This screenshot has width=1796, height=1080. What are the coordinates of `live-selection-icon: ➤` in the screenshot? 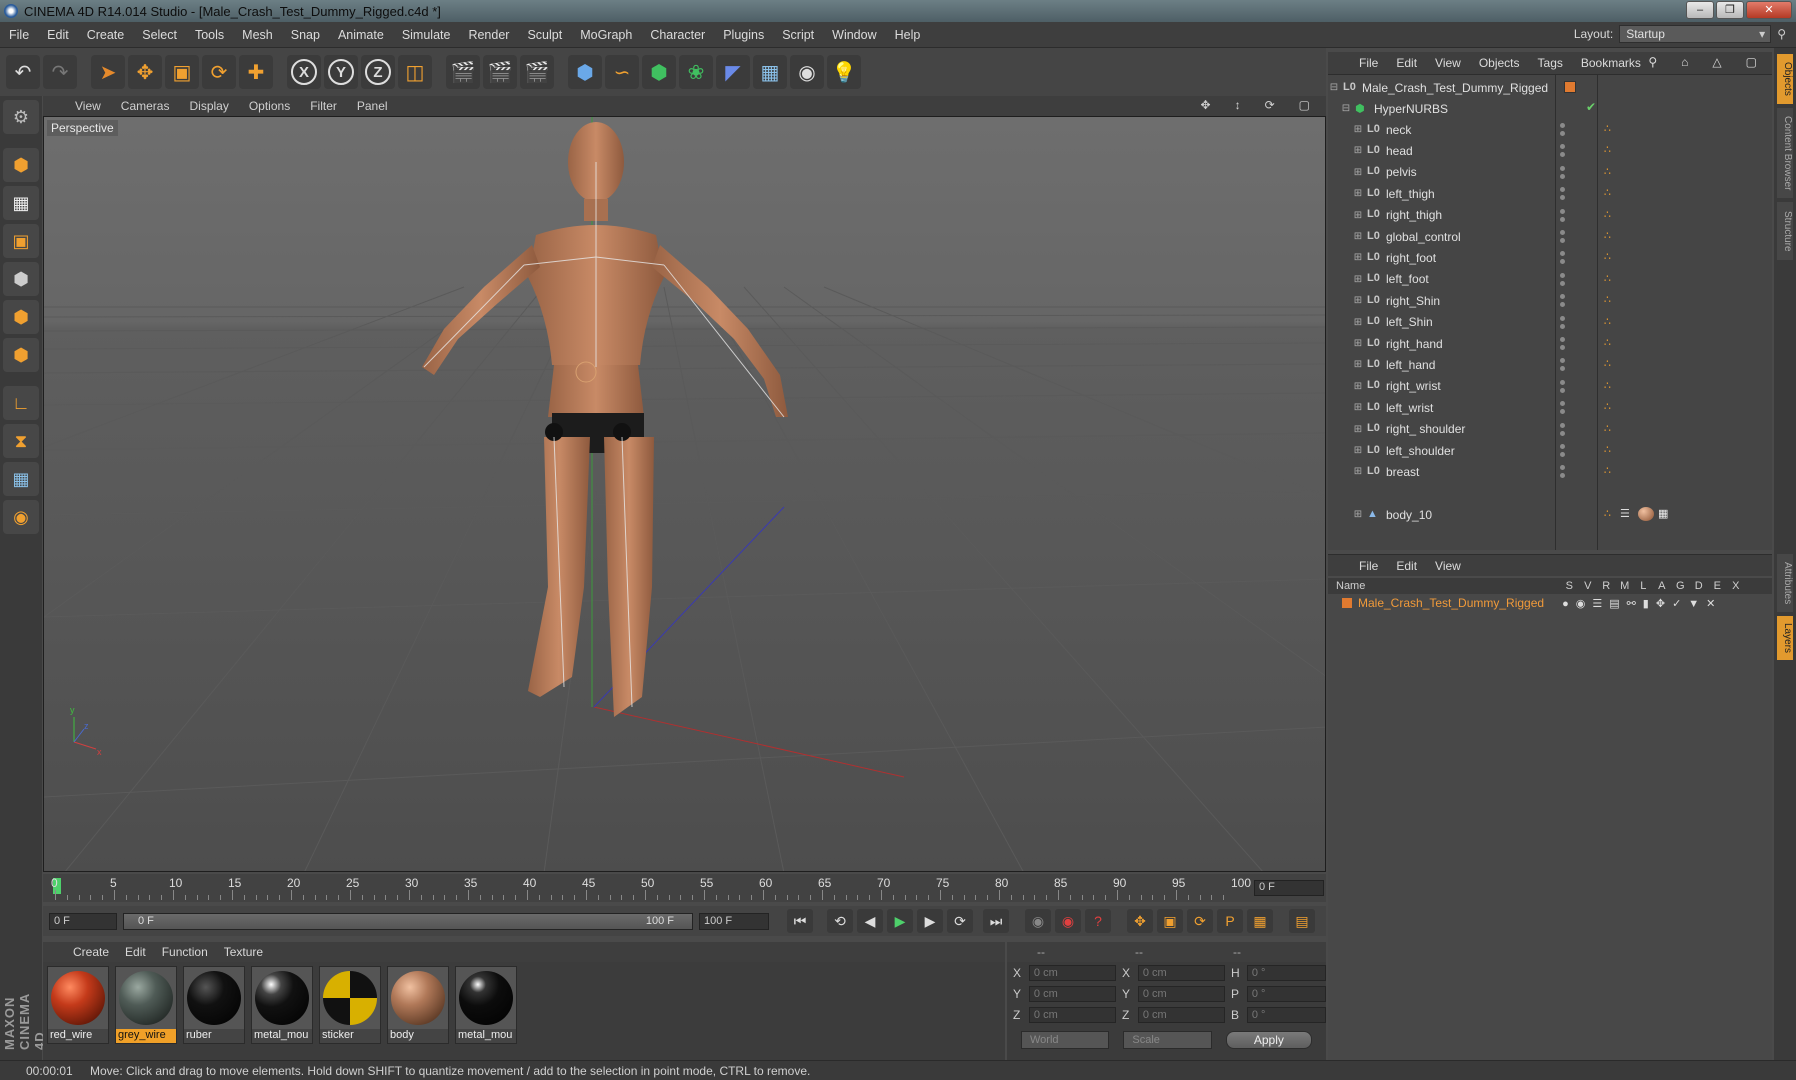 It's located at (108, 72).